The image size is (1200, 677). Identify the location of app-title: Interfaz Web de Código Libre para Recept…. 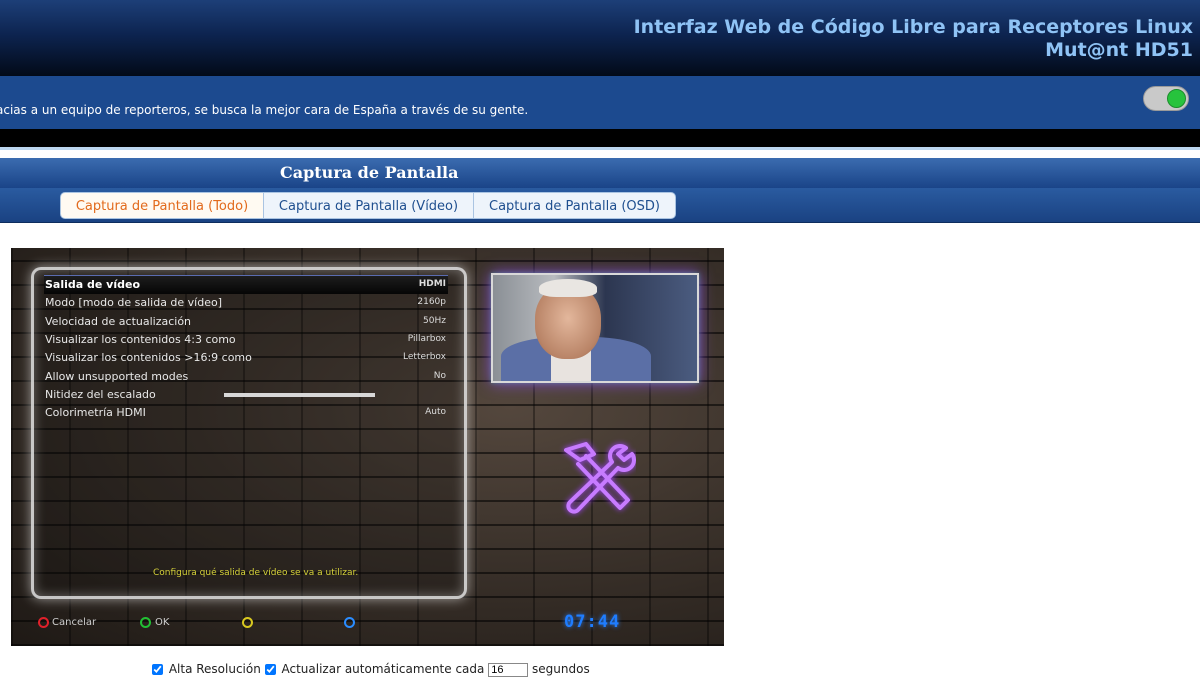
(913, 27).